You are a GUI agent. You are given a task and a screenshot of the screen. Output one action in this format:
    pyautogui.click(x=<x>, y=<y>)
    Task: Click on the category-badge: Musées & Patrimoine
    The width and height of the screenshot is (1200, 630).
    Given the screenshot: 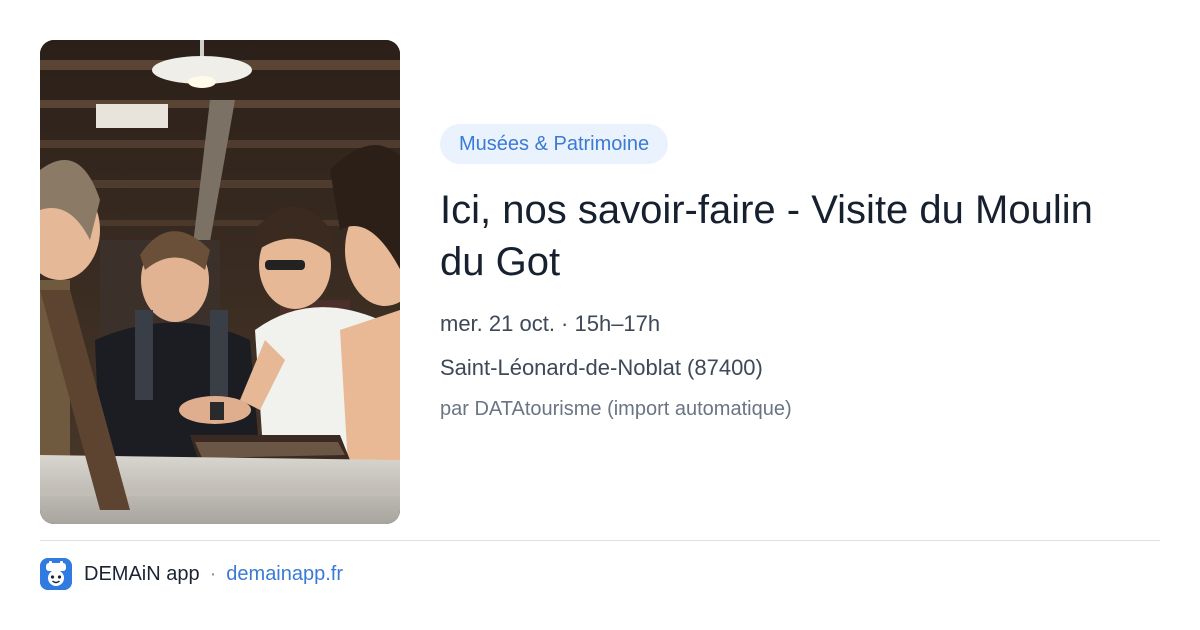 What is the action you would take?
    pyautogui.click(x=554, y=144)
    